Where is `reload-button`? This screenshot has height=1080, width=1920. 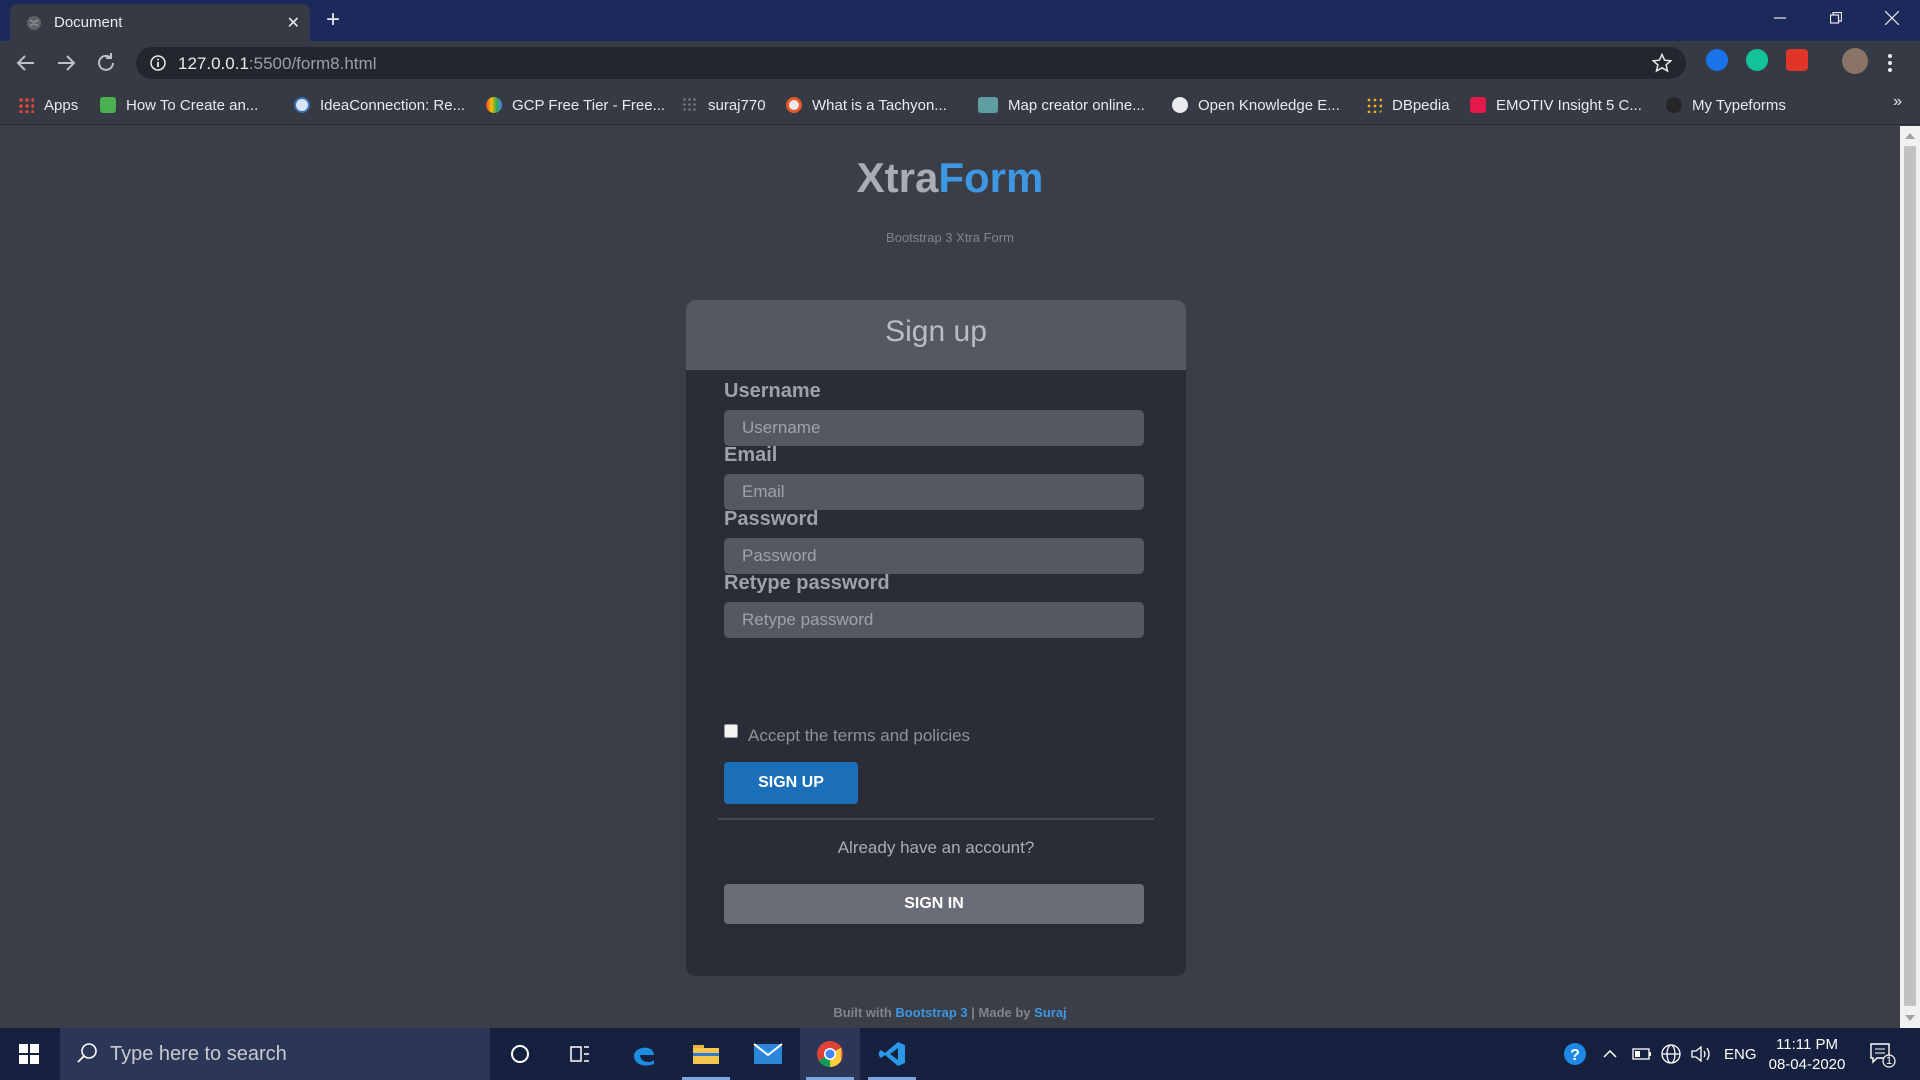
reload-button is located at coordinates (106, 63).